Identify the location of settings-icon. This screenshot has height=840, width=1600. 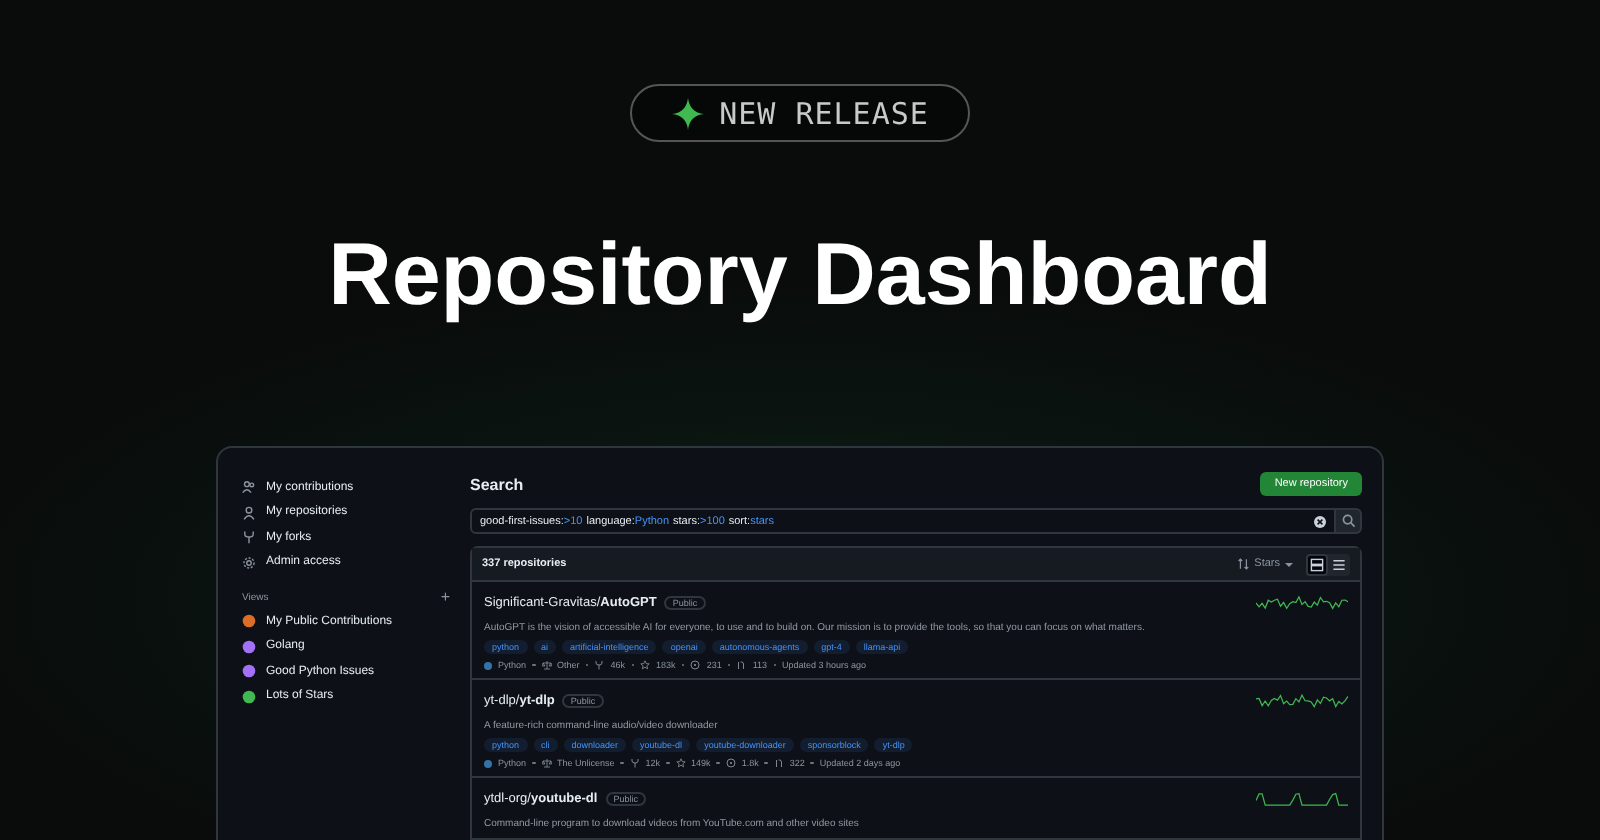
(249, 562).